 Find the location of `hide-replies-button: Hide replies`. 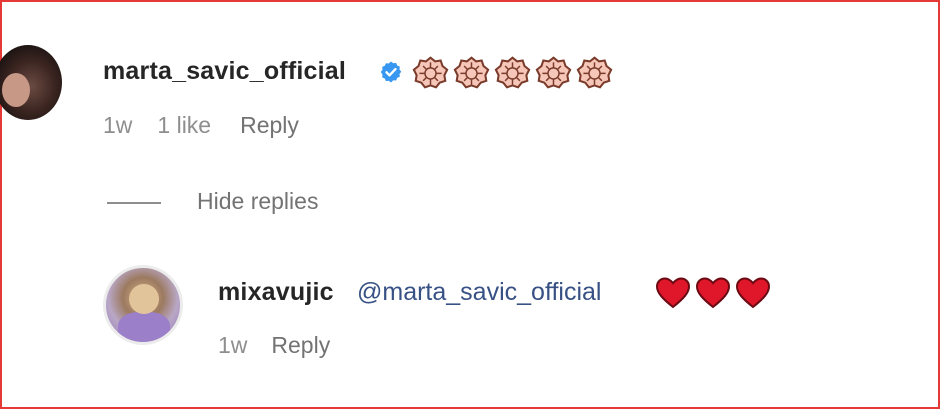

hide-replies-button: Hide replies is located at coordinates (257, 201).